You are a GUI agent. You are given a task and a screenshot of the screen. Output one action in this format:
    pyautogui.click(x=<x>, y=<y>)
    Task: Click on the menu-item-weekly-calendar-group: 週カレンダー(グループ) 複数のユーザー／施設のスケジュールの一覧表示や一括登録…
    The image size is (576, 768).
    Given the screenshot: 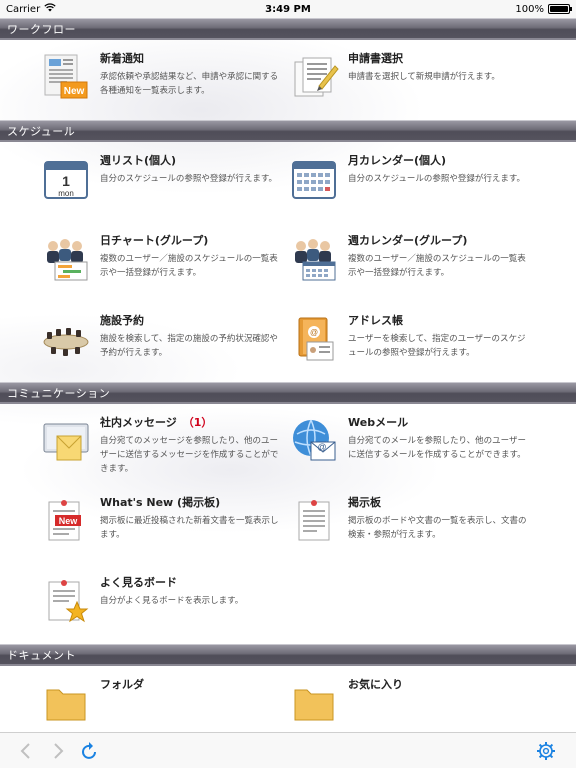 What is the action you would take?
    pyautogui.click(x=410, y=262)
    